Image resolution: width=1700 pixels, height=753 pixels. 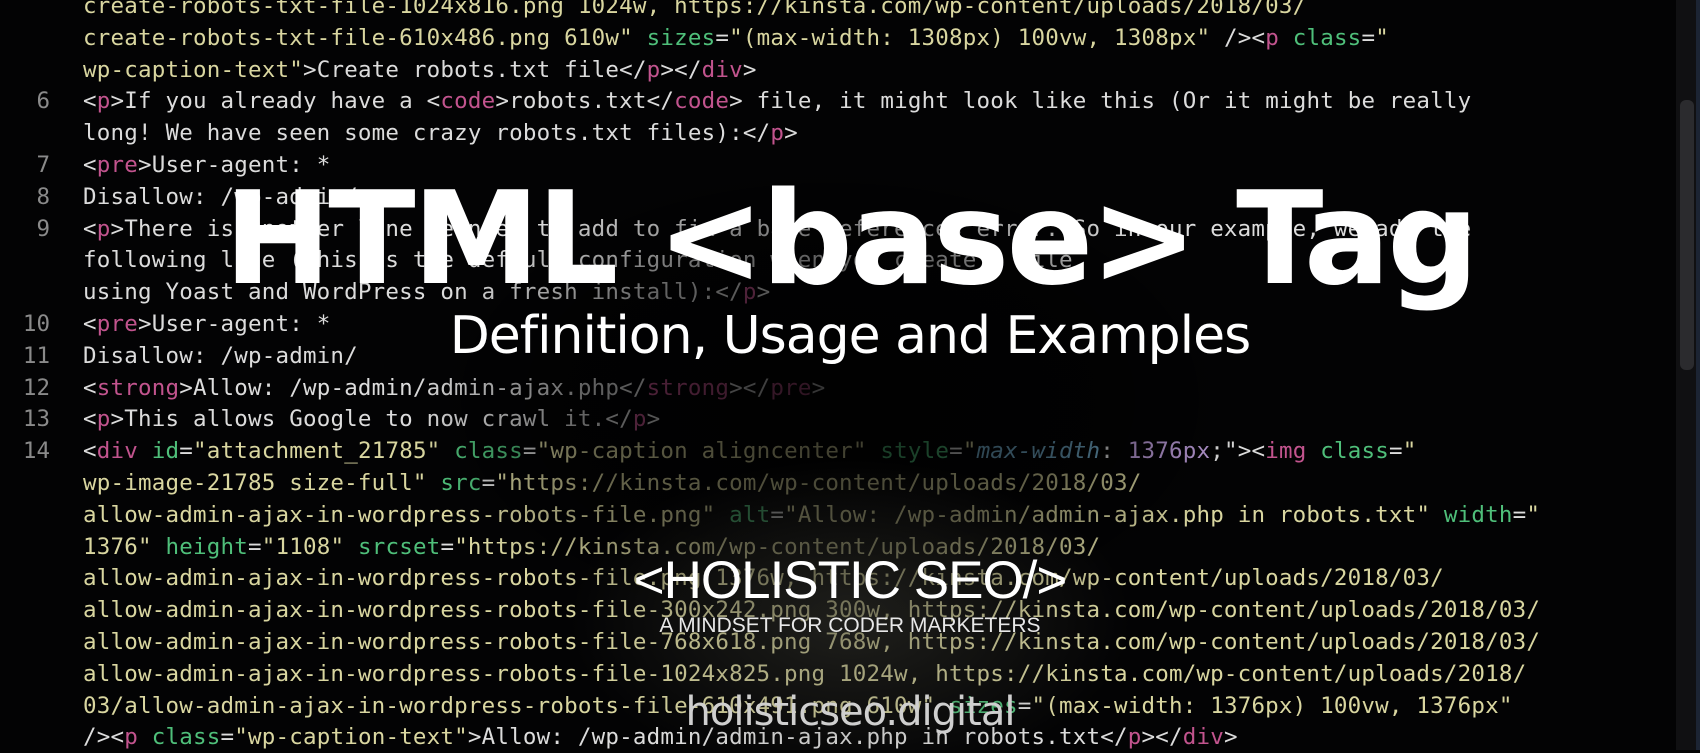 What do you see at coordinates (850, 712) in the screenshot?
I see `brand-domain: holisticseo.digital` at bounding box center [850, 712].